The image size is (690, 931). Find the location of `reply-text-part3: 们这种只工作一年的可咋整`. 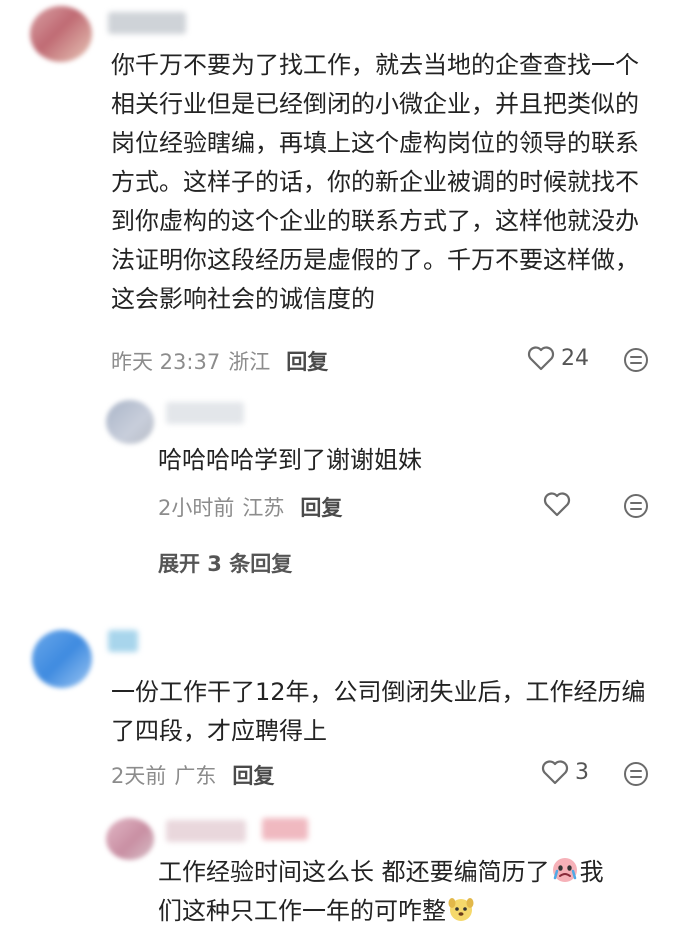

reply-text-part3: 们这种只工作一年的可咋整 is located at coordinates (302, 911).